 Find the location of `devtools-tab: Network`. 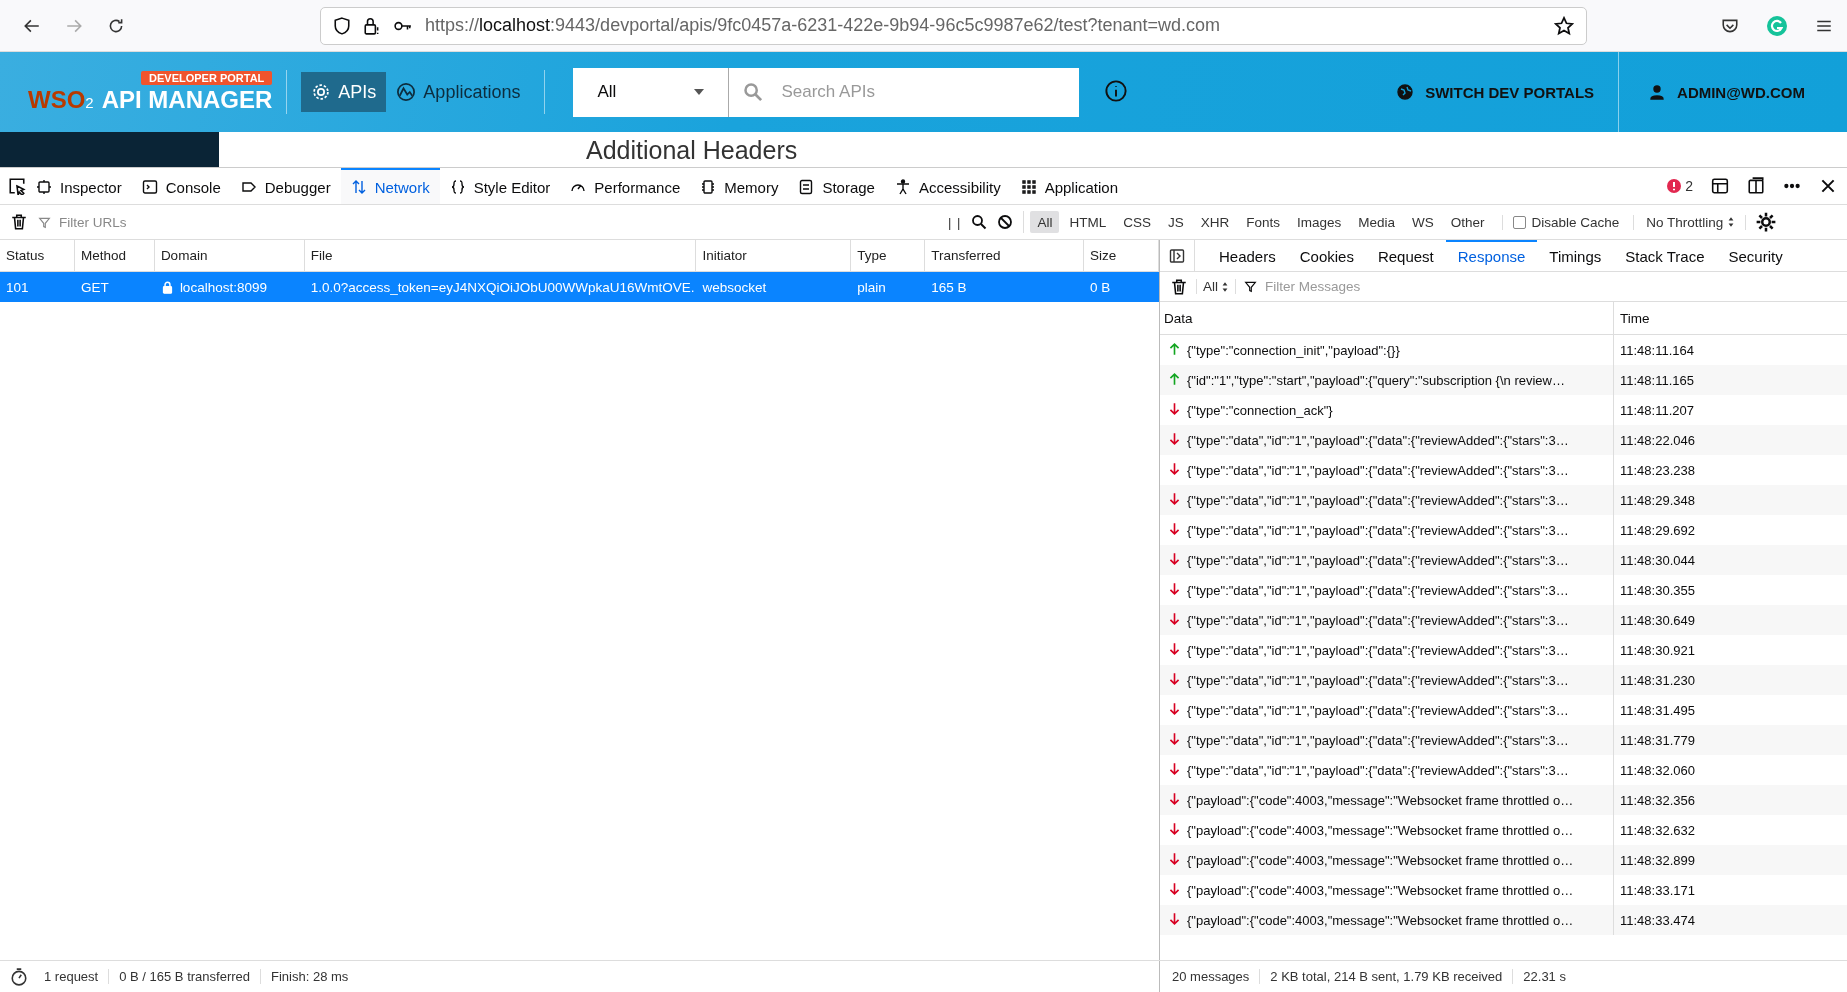

devtools-tab: Network is located at coordinates (390, 186).